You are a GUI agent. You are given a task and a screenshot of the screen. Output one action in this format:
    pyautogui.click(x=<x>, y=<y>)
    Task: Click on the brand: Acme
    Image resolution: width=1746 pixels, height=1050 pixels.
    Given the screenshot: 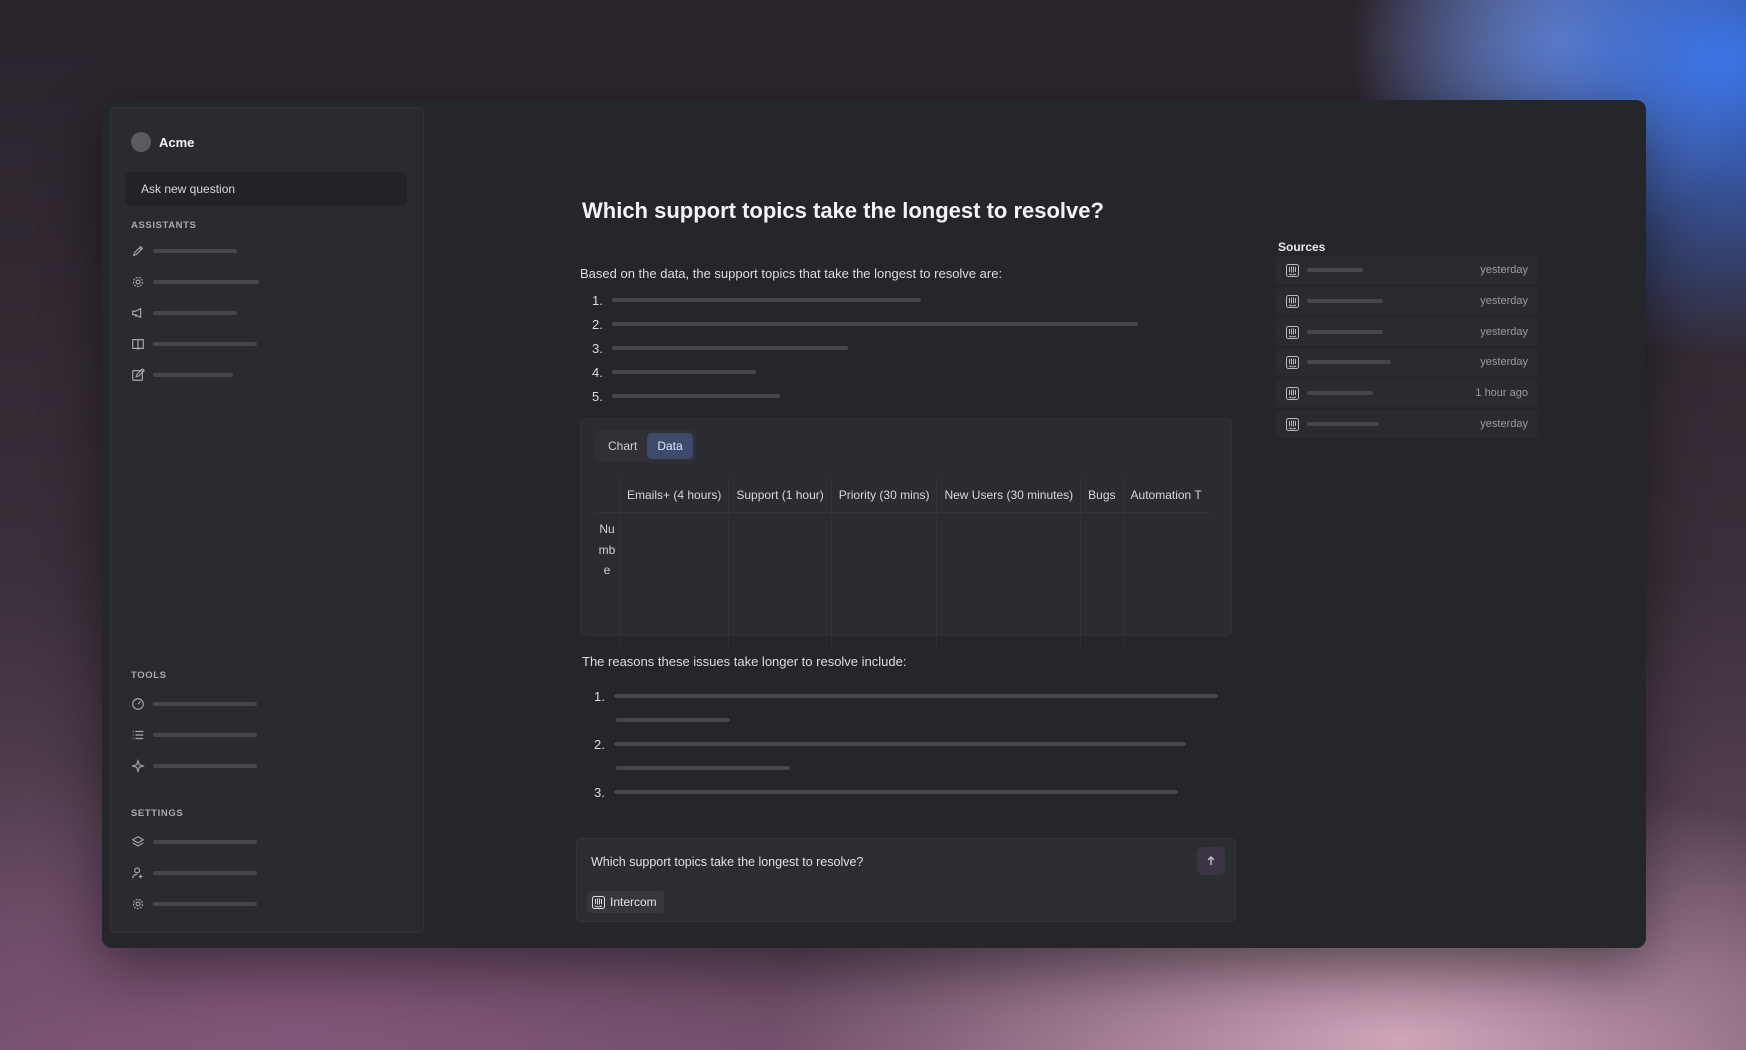 What is the action you would take?
    pyautogui.click(x=162, y=142)
    